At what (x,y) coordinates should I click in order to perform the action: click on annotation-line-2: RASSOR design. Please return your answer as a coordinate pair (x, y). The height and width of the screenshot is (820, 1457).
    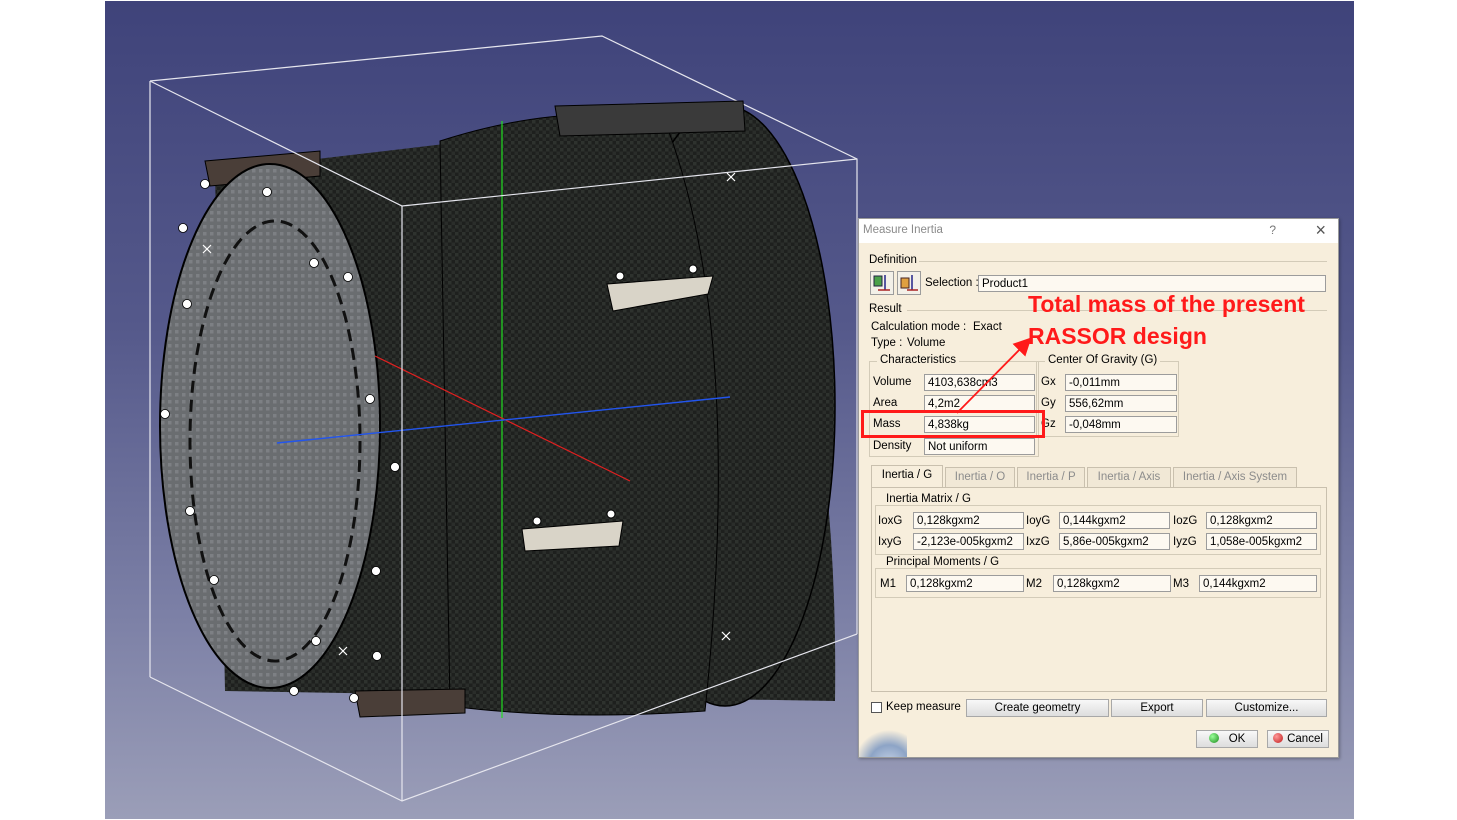
    Looking at the image, I should click on (1117, 336).